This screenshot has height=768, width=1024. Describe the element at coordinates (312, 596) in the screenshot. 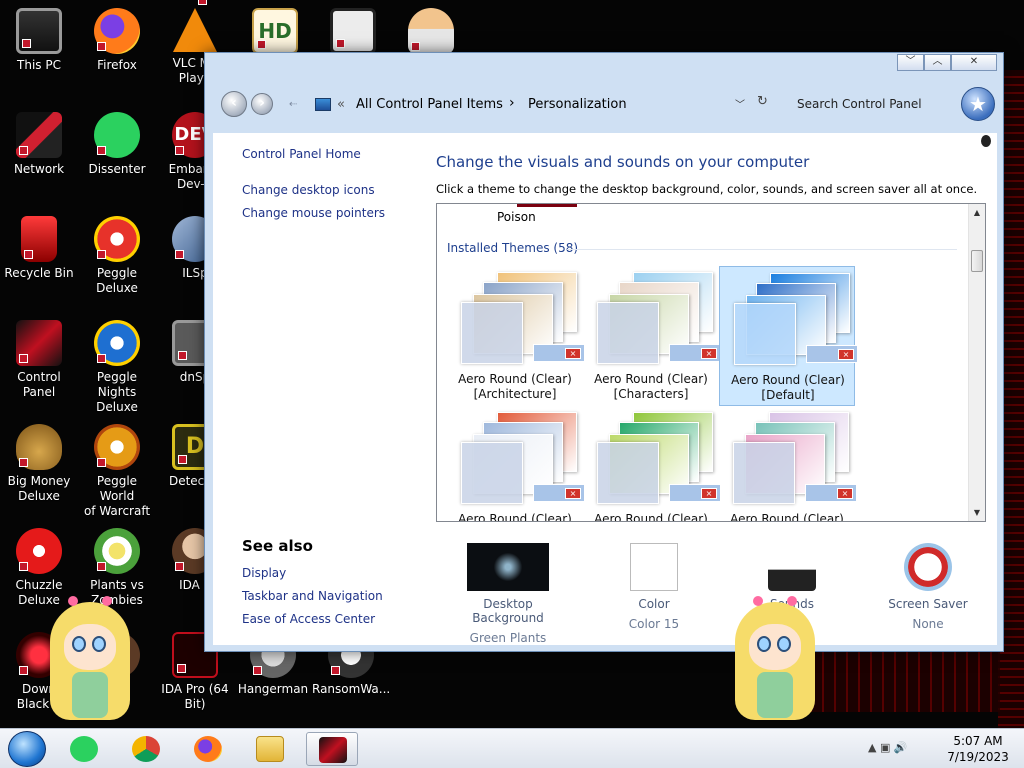

I see `taskbar-navigation-link: Taskbar and Navigation` at that location.